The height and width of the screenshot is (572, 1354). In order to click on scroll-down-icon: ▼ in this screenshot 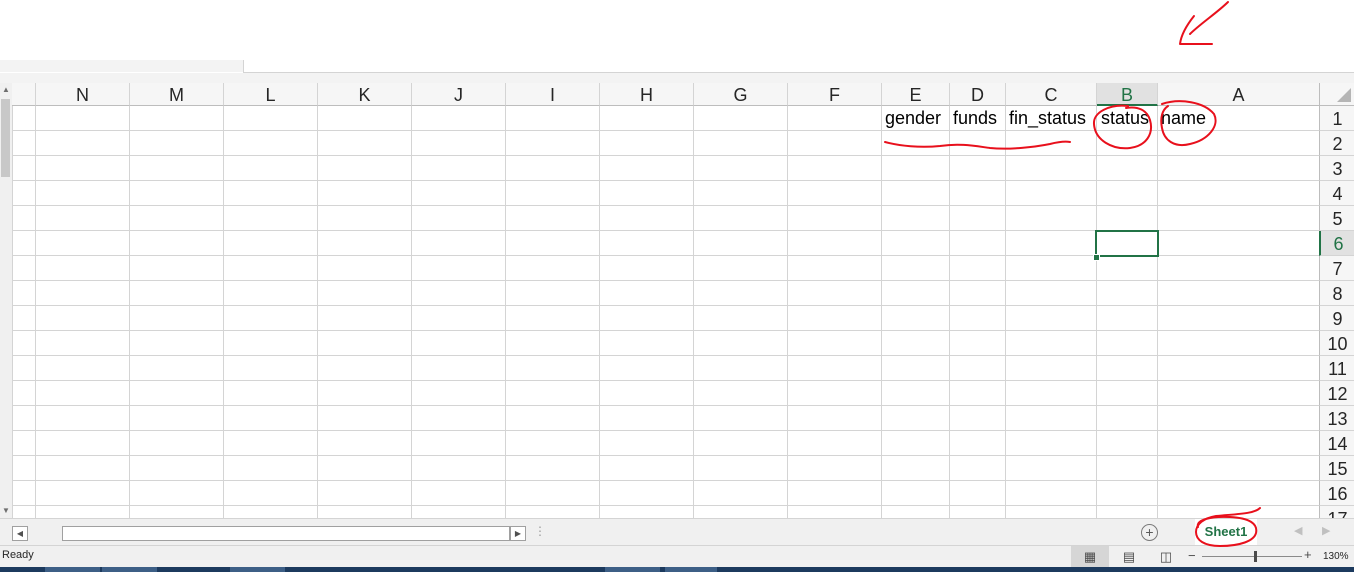, I will do `click(6, 511)`.